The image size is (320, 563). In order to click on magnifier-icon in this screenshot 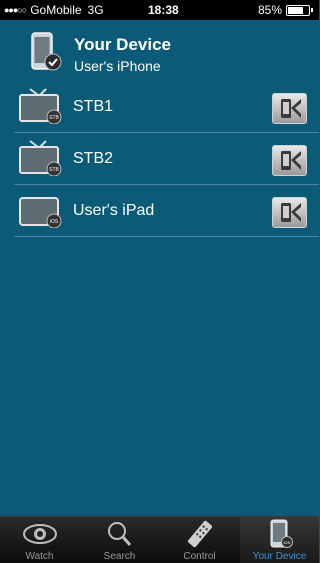, I will do `click(120, 534)`.